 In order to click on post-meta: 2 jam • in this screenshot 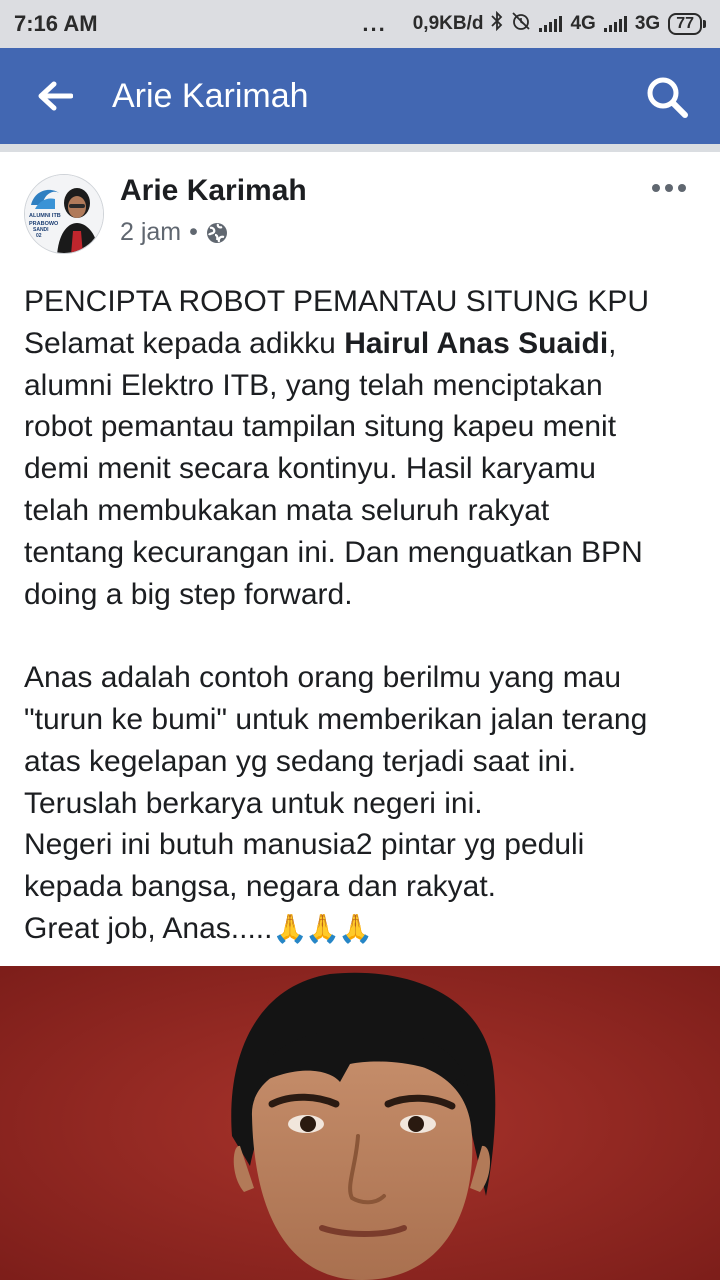, I will do `click(174, 232)`.